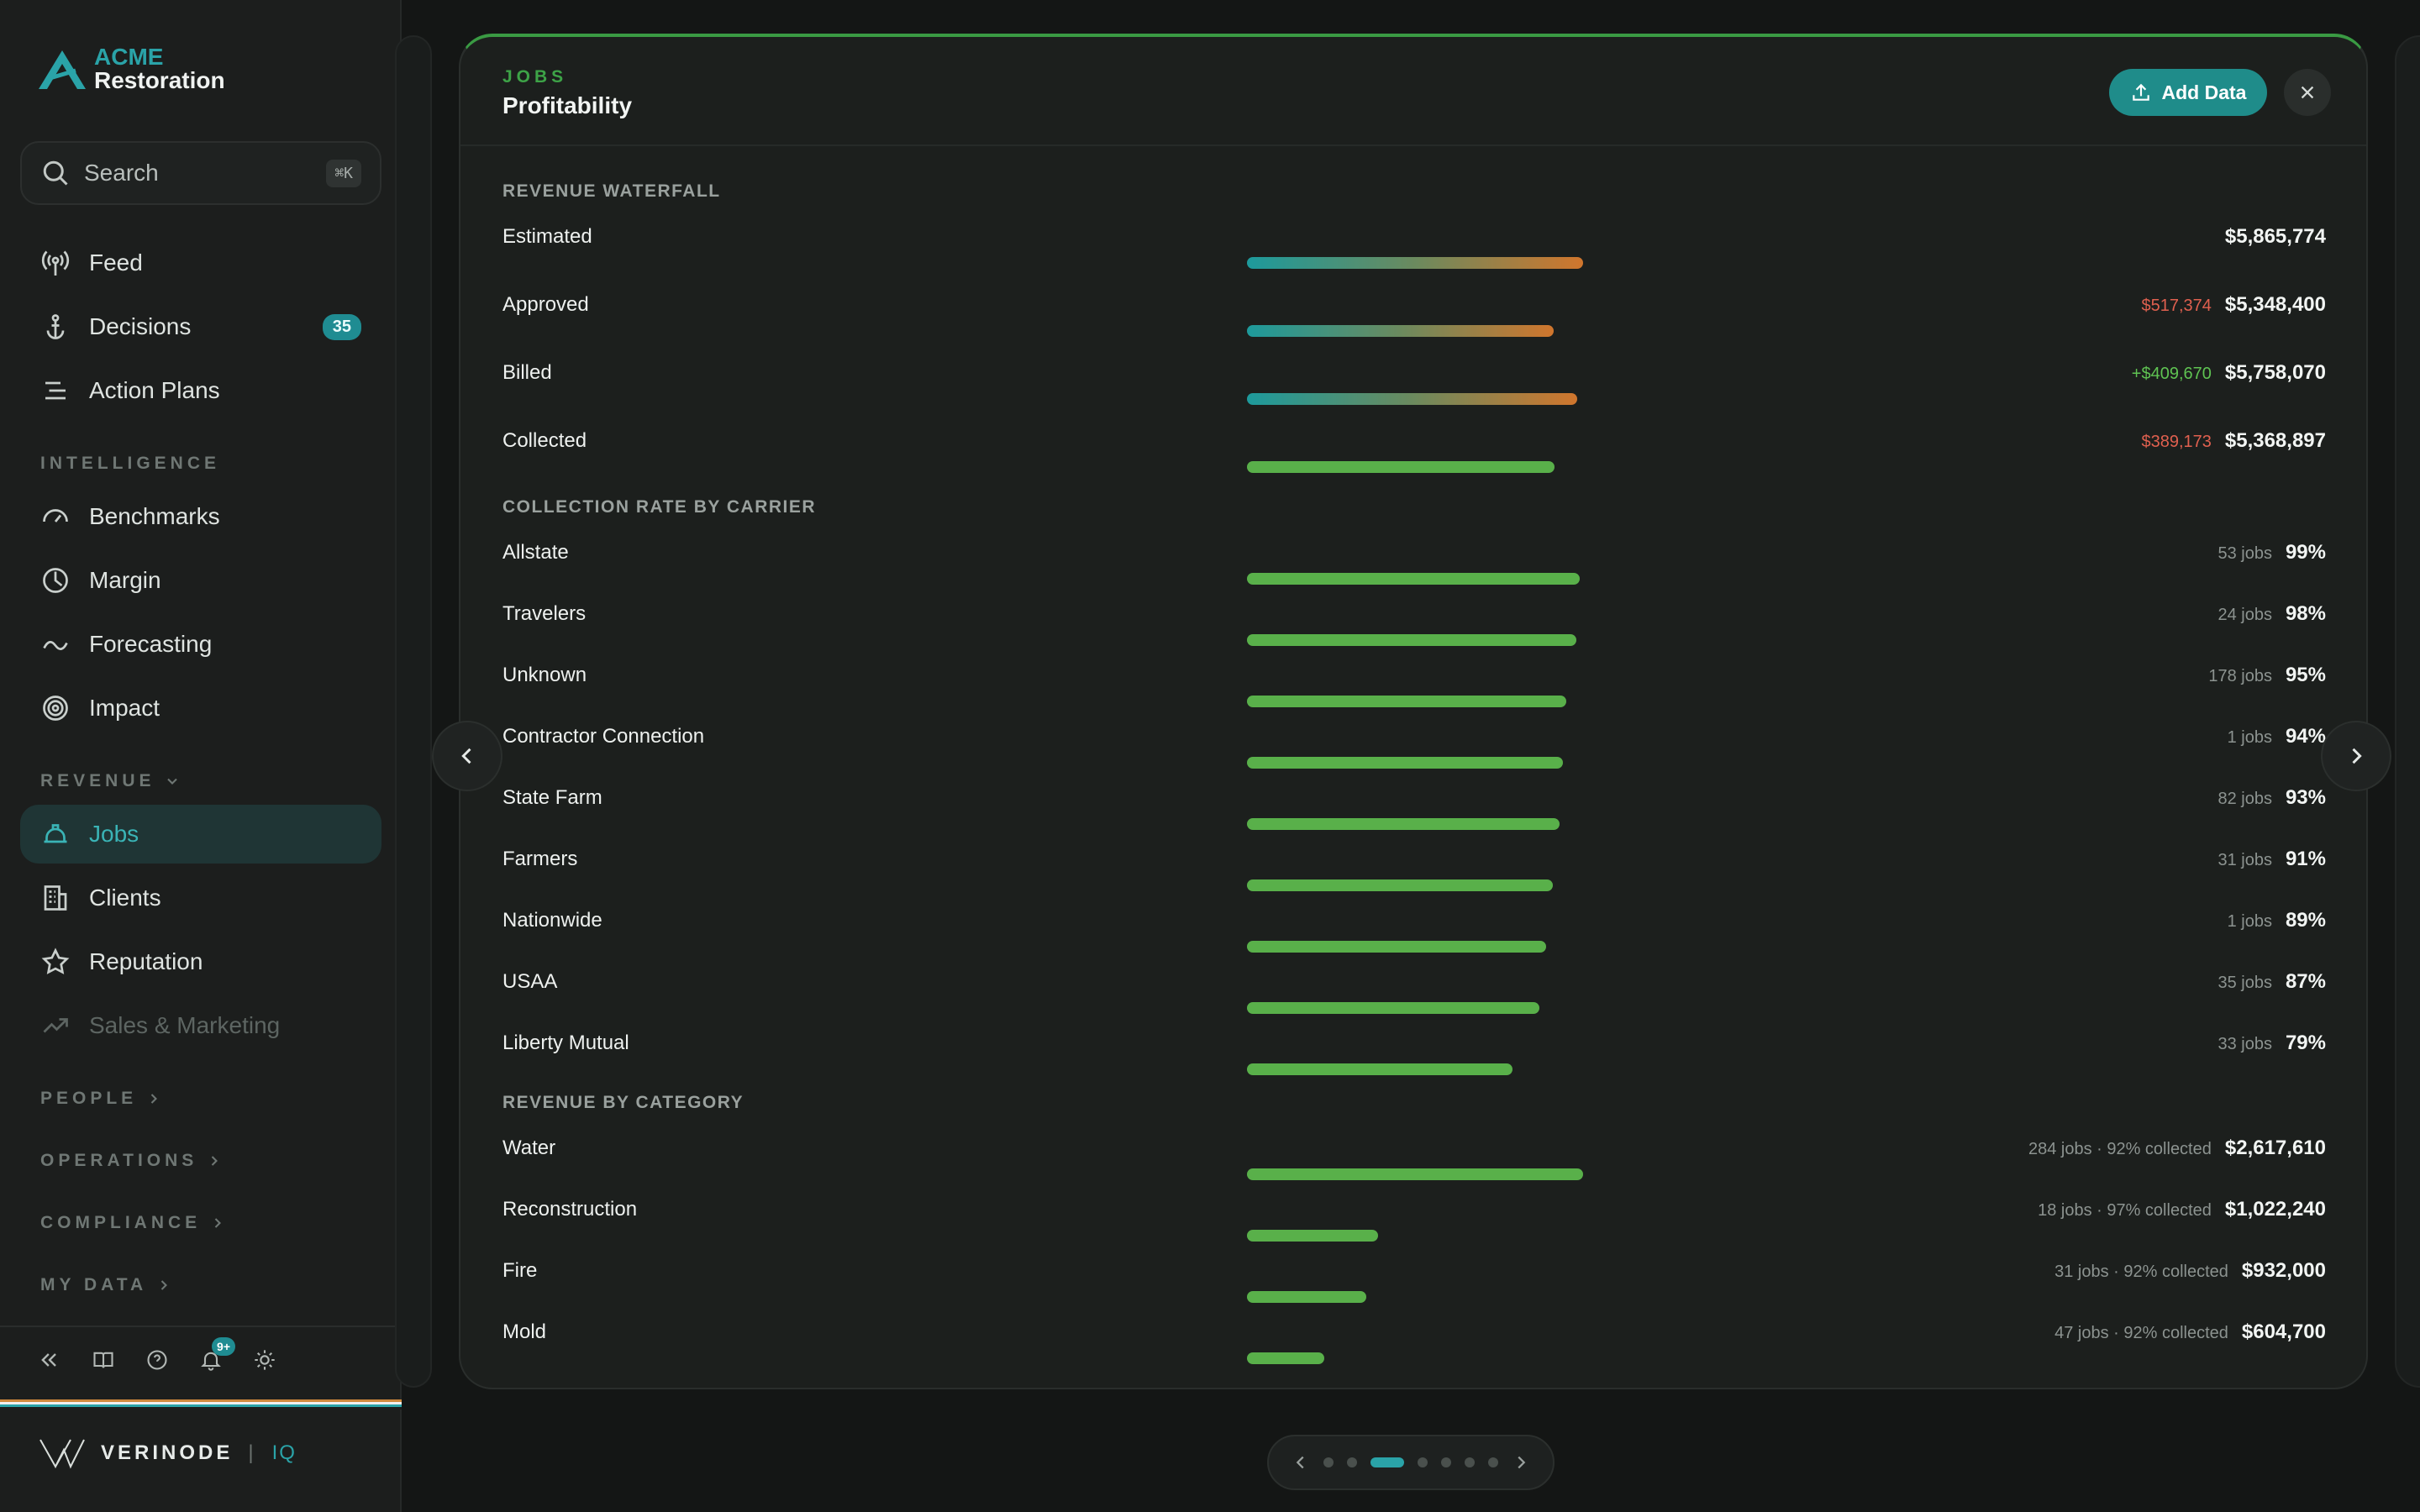 The image size is (2420, 1512). I want to click on add-data-button: Add Data, so click(2188, 92).